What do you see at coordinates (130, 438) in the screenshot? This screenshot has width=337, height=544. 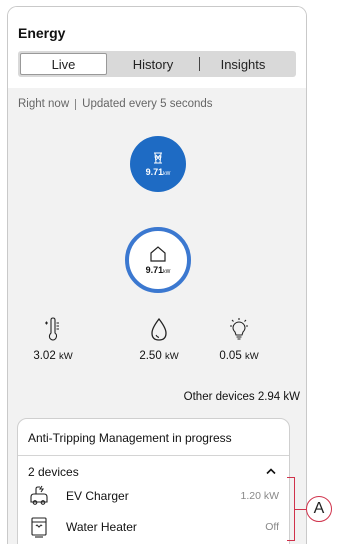 I see `atm-title: Anti-Tripping Management in progress` at bounding box center [130, 438].